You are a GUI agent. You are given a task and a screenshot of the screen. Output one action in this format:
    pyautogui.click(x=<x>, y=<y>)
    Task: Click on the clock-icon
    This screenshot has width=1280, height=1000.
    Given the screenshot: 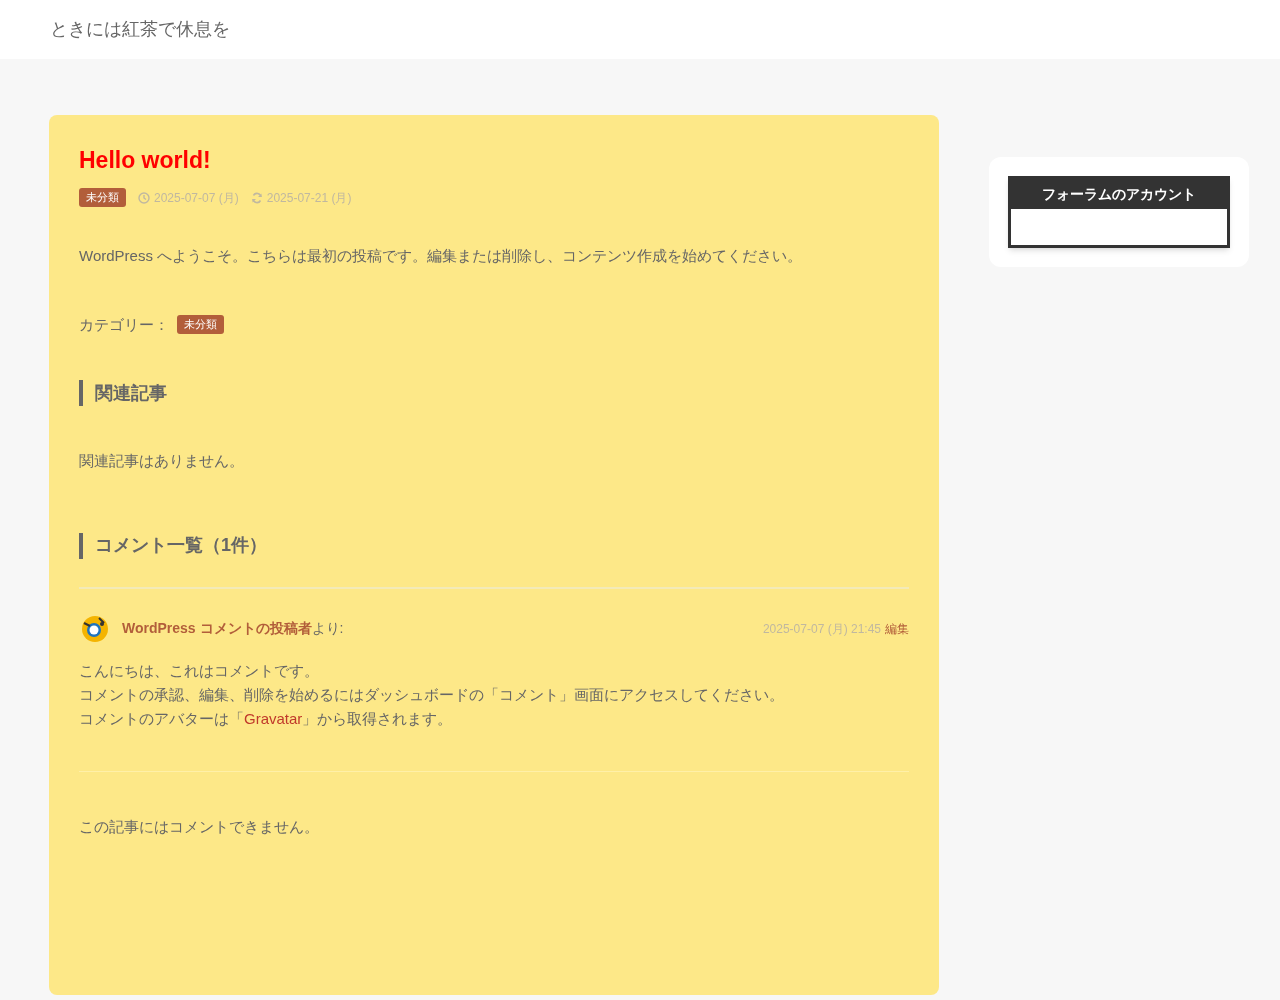 What is the action you would take?
    pyautogui.click(x=144, y=197)
    